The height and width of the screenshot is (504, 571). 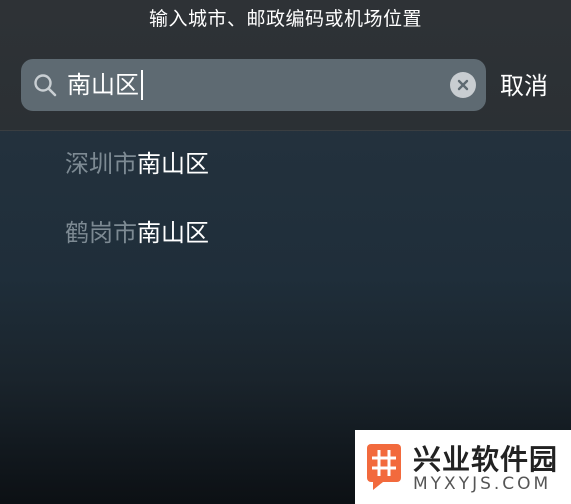 I want to click on search-input: 南山区, so click(x=105, y=85).